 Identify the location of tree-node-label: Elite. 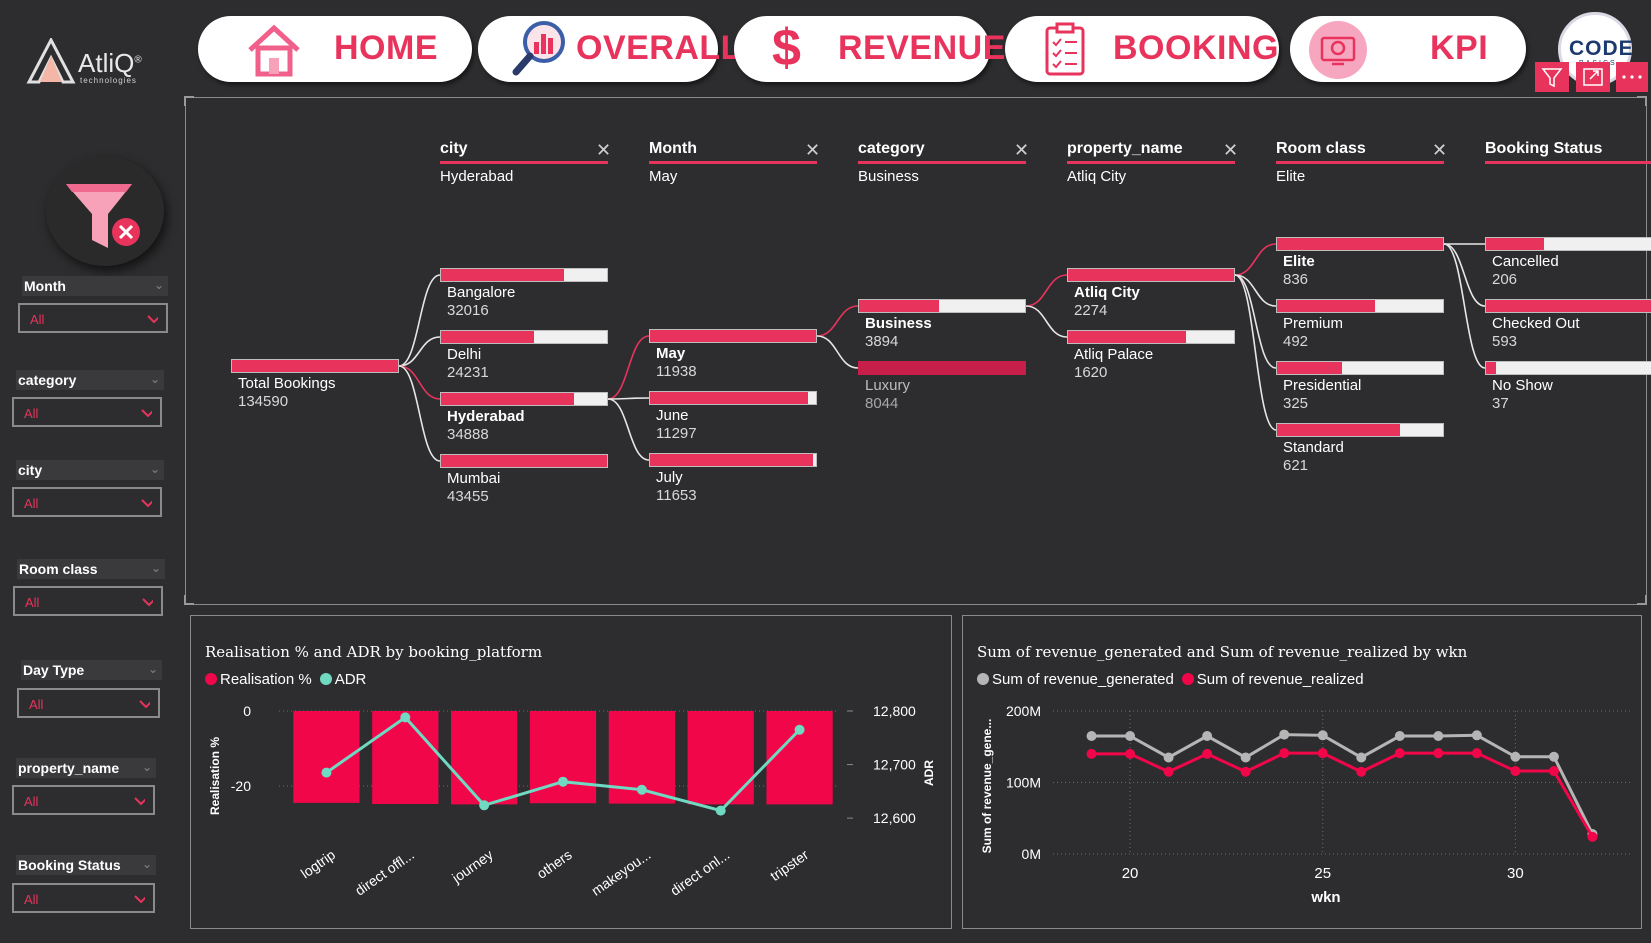
(1299, 261).